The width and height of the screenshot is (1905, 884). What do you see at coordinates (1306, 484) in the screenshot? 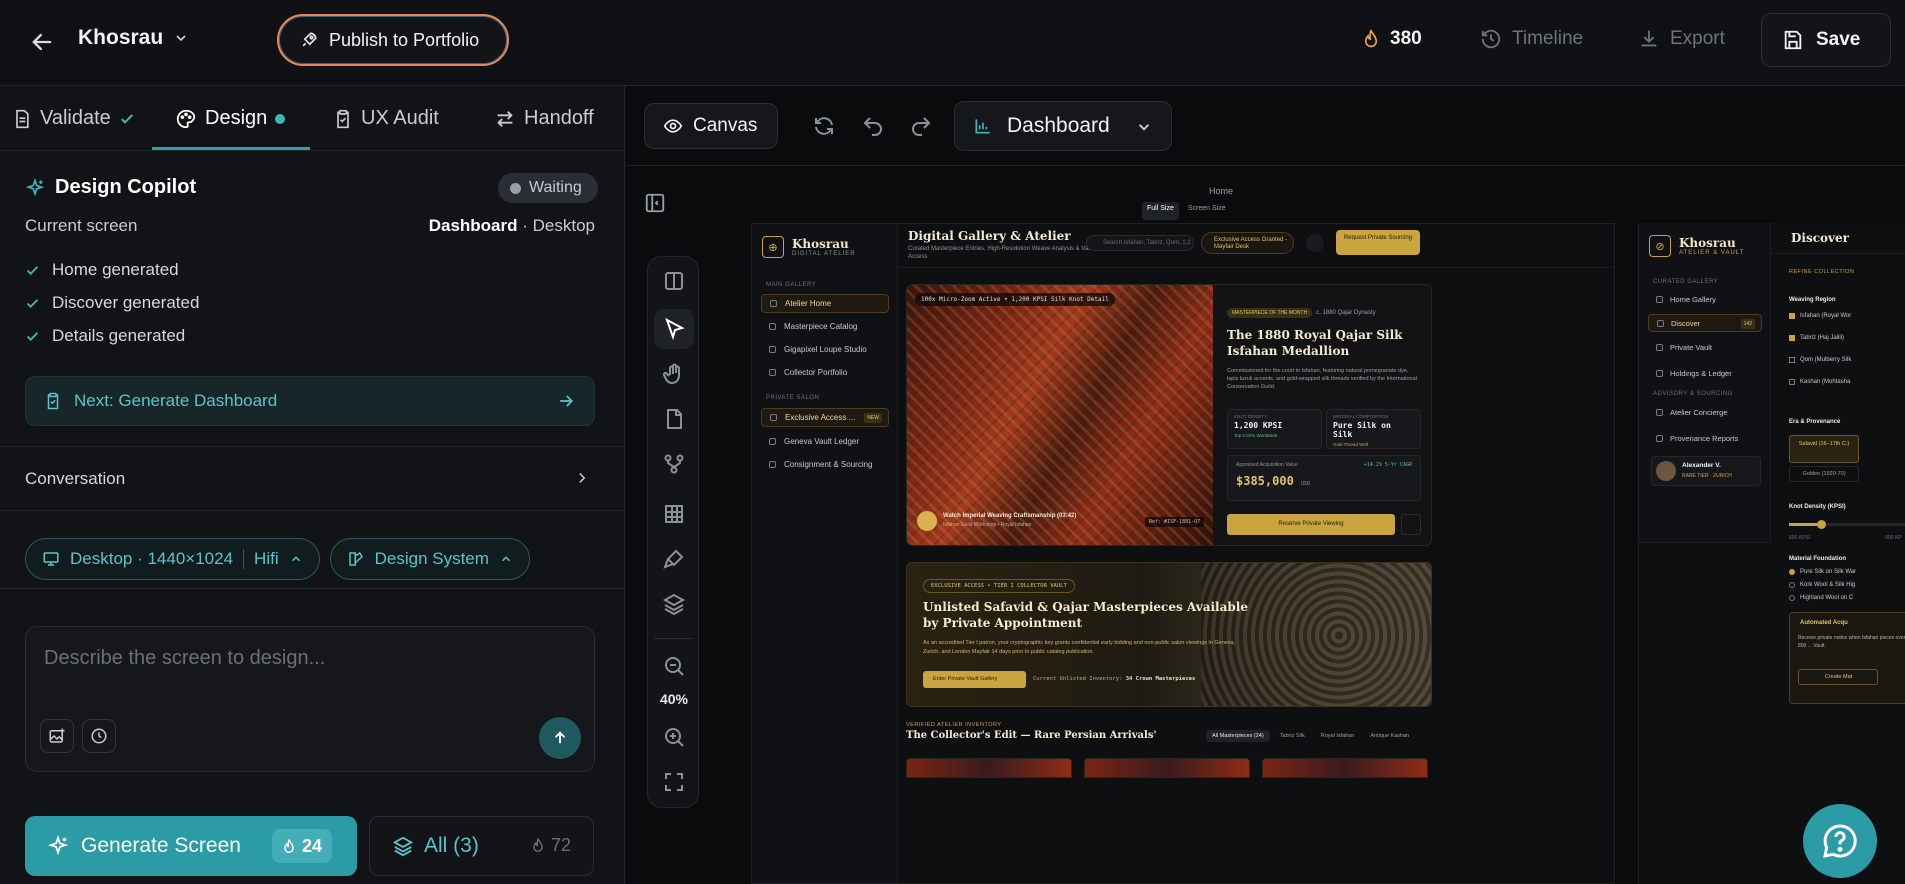
I see `mock-value-unit: USD` at bounding box center [1306, 484].